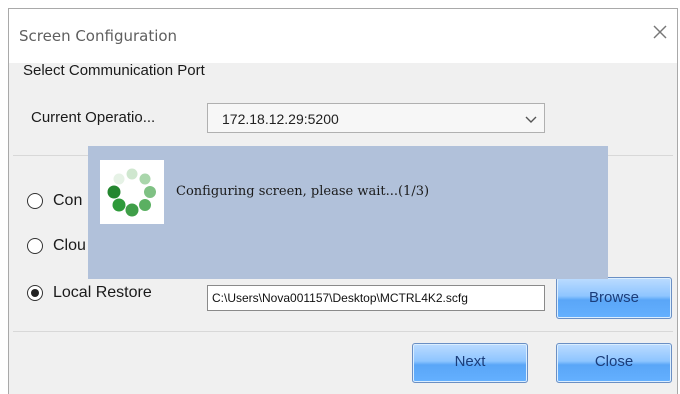  Describe the element at coordinates (614, 298) in the screenshot. I see `browse-button: Browse` at that location.